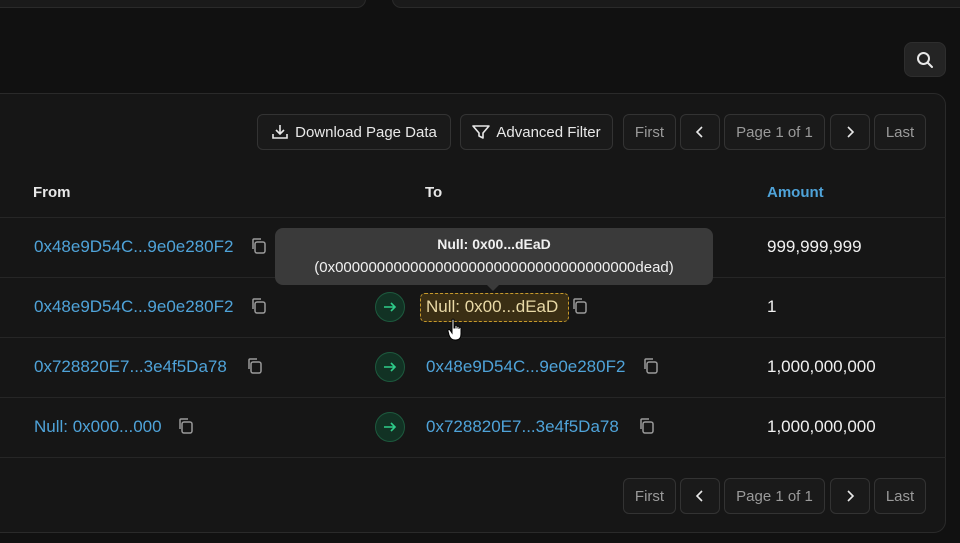 The image size is (960, 543). I want to click on from-address-link: Null: 0x000...000, so click(98, 427).